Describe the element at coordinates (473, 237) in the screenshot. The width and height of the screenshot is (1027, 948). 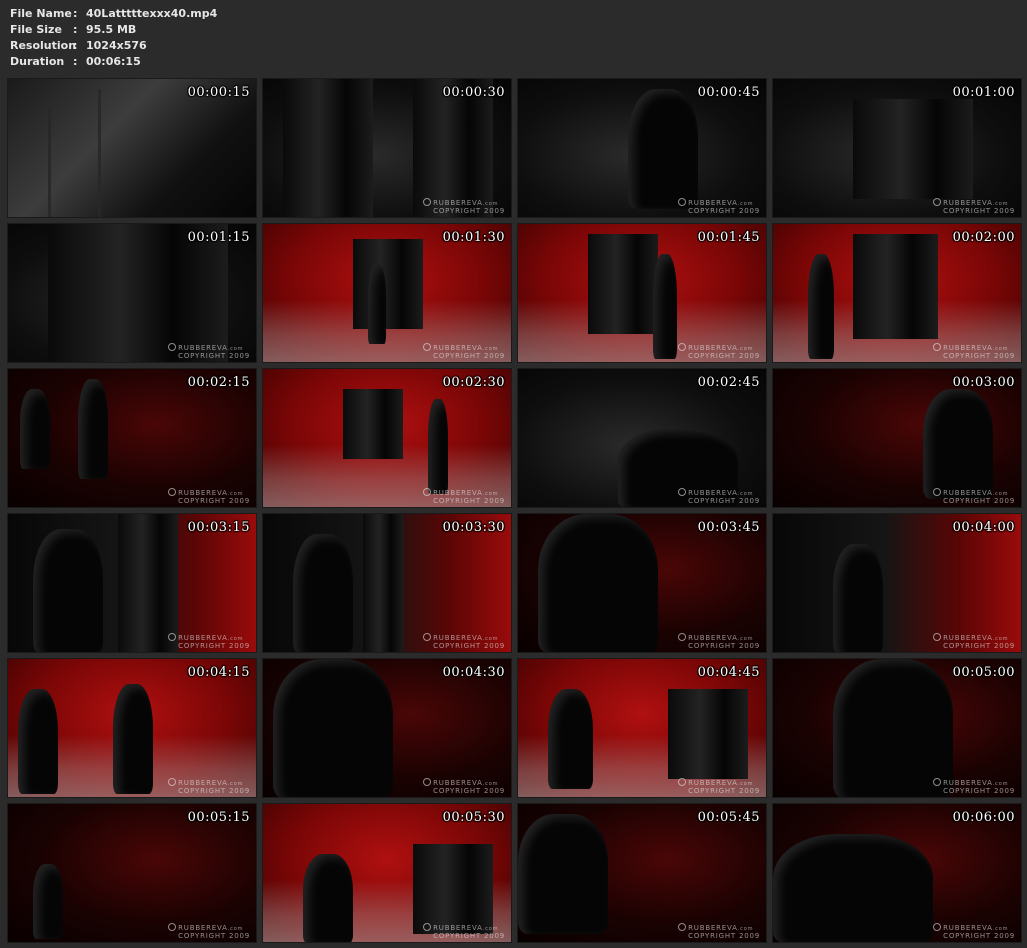
I see `thumbnail-timestamp: 00:01:30` at that location.